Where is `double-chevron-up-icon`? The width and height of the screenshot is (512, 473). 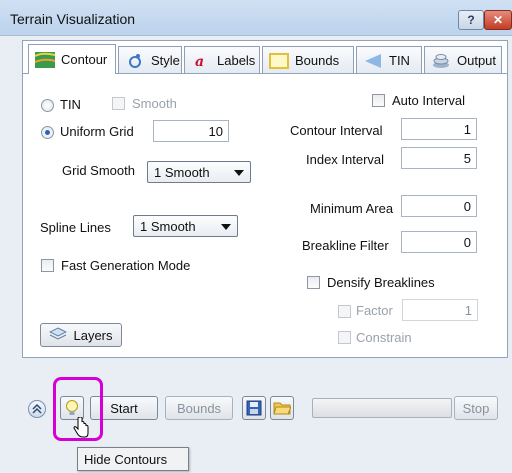 double-chevron-up-icon is located at coordinates (37, 409).